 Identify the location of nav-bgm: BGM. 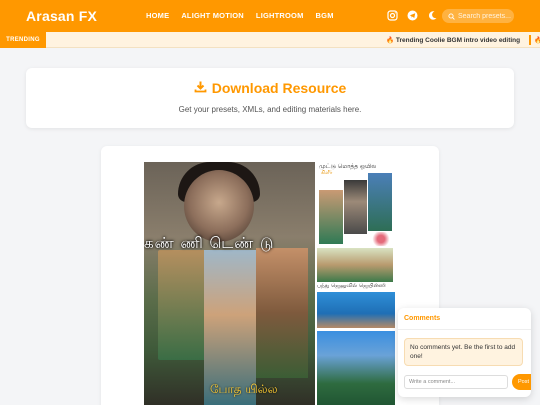
(325, 15).